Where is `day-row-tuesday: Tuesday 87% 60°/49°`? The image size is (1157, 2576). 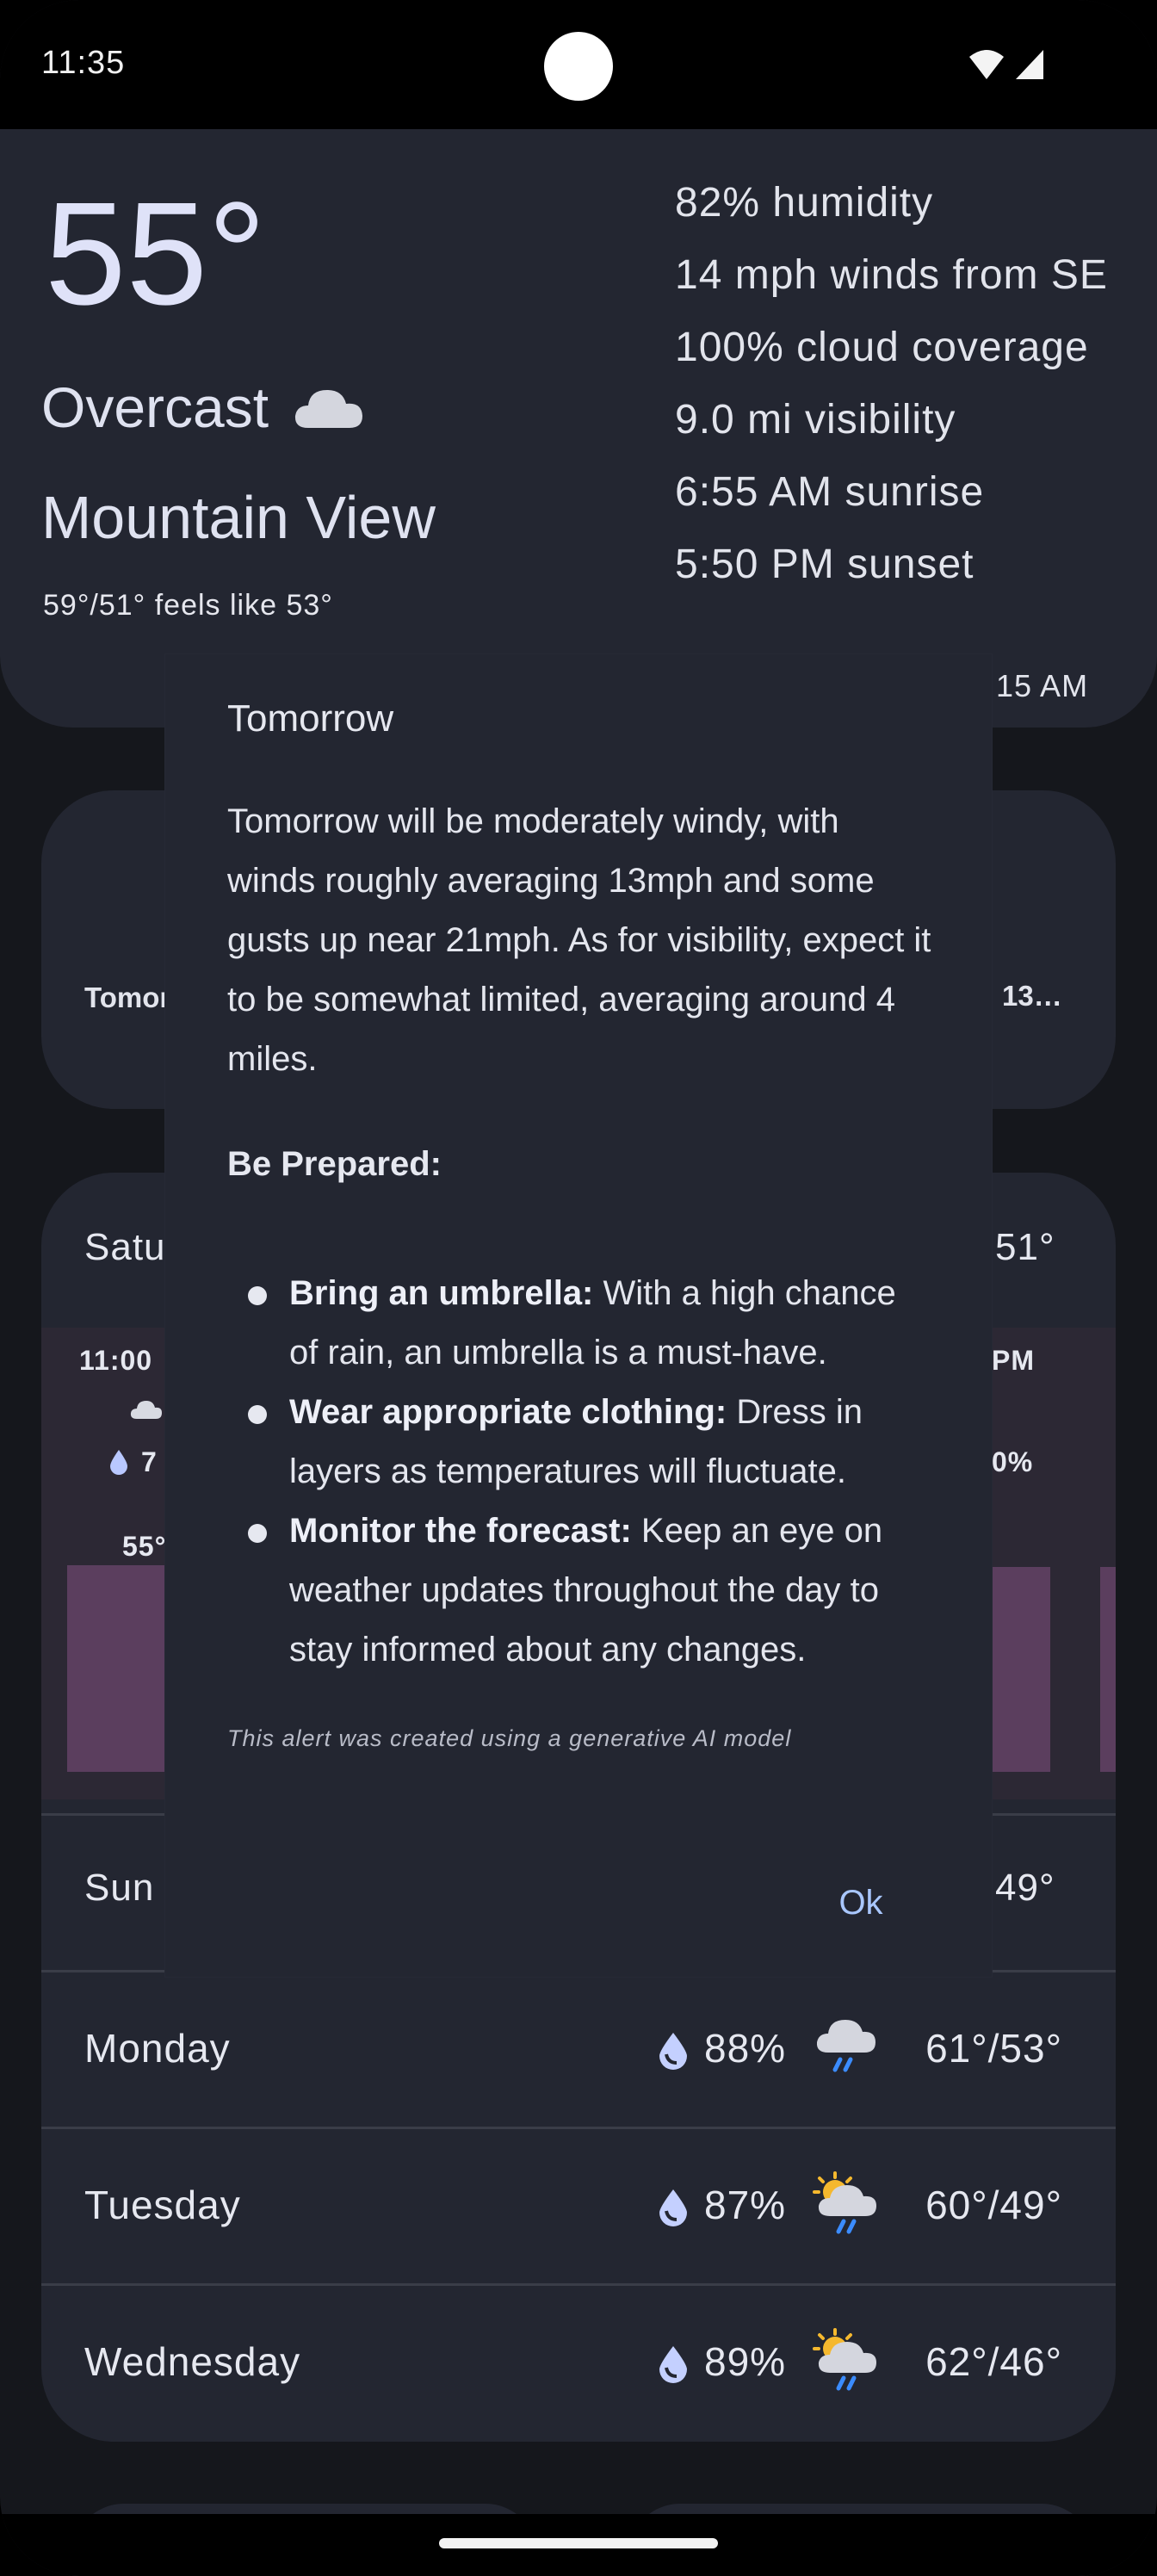
day-row-tuesday: Tuesday 87% 60°/49° is located at coordinates (579, 2205).